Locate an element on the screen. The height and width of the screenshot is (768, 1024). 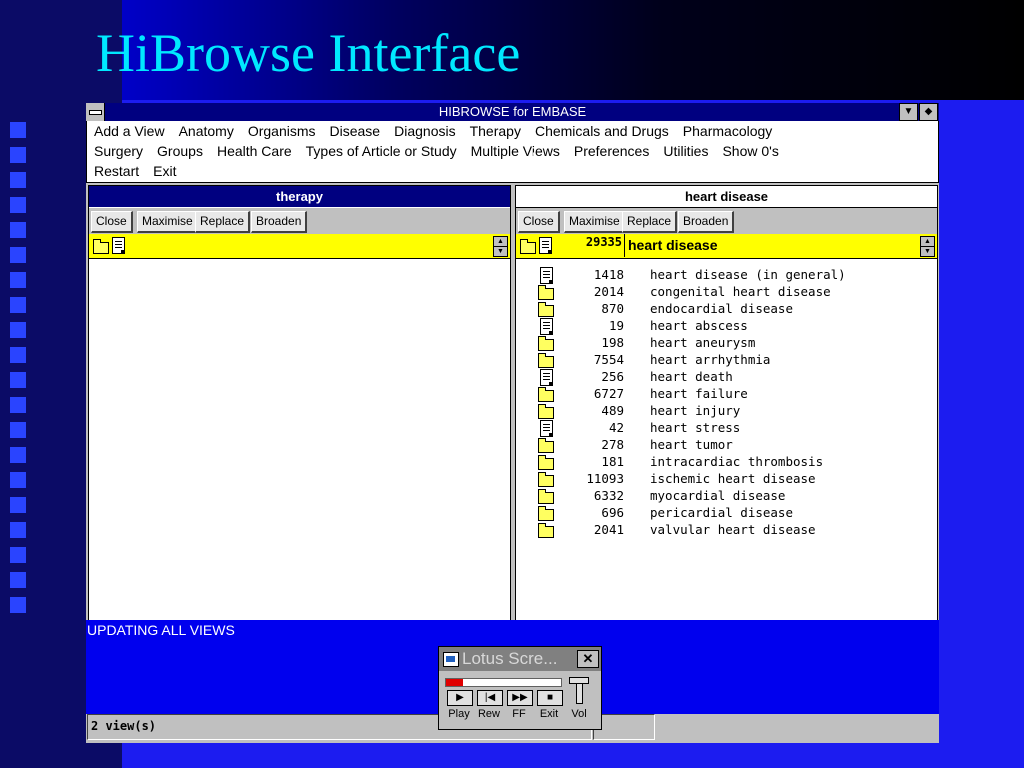
list-item: 19 heart abscess is located at coordinates (726, 326).